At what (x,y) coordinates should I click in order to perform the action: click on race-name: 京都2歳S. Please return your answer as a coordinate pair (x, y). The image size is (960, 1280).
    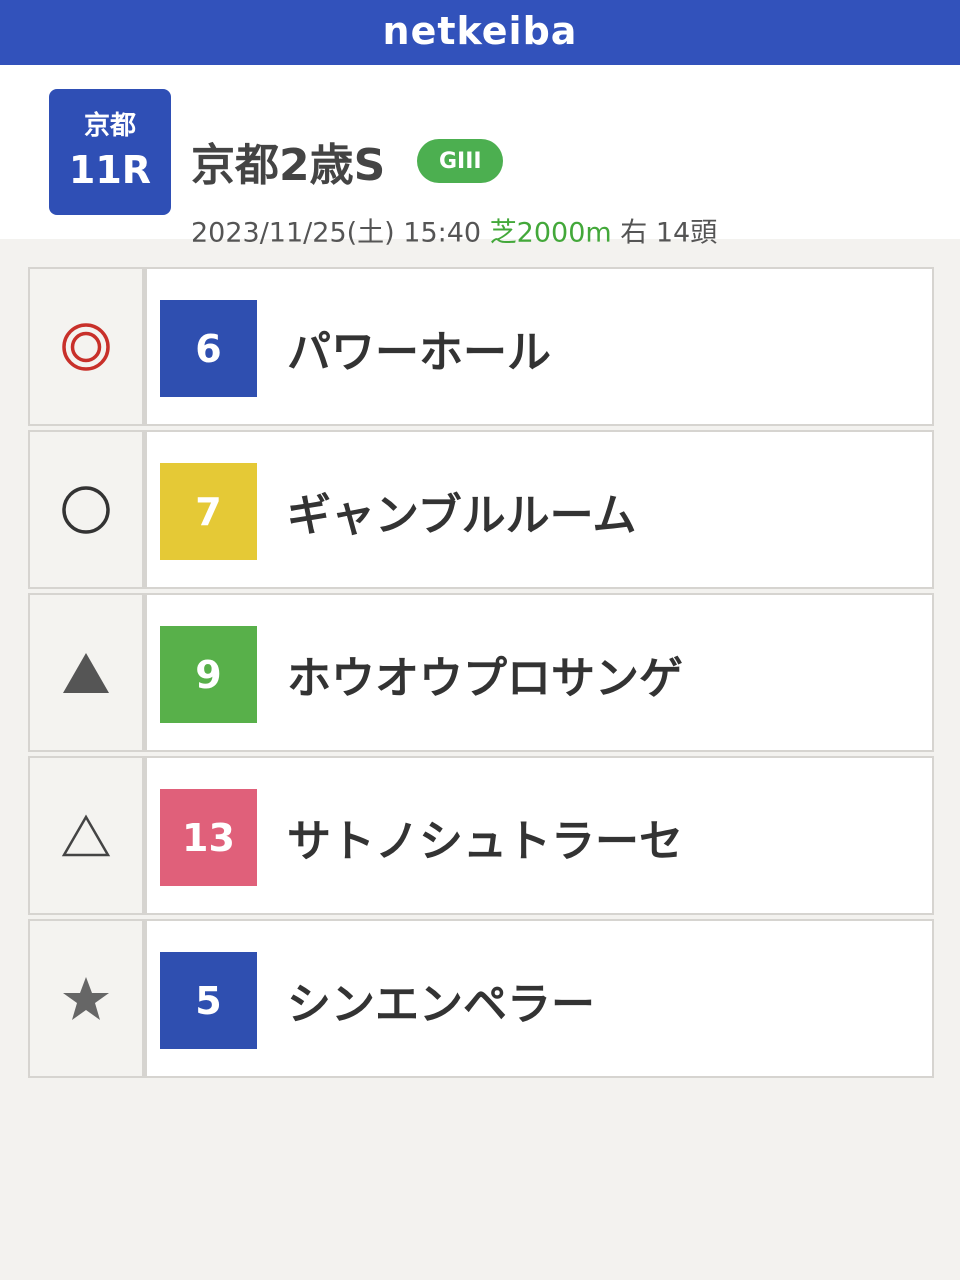
    Looking at the image, I should click on (288, 165).